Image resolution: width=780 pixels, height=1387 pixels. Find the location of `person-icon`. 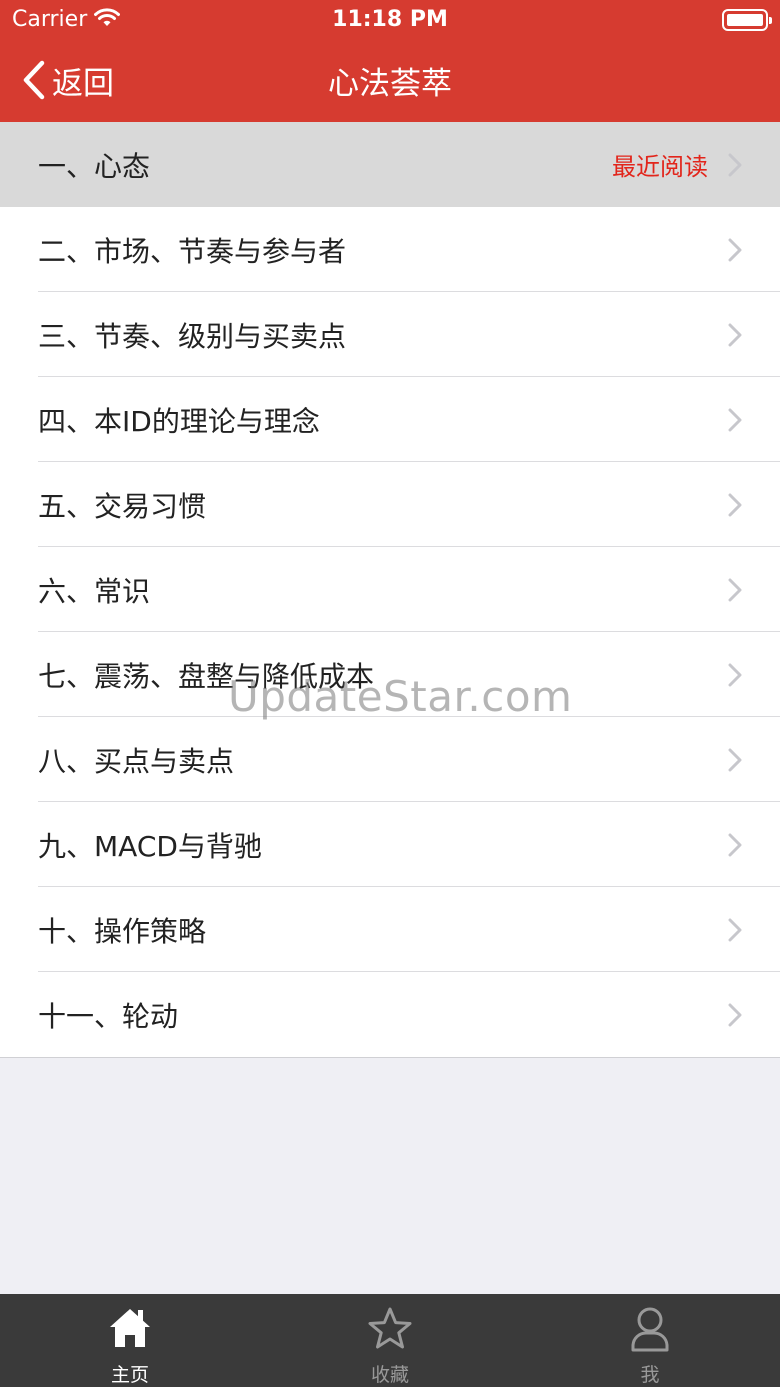

person-icon is located at coordinates (650, 1329).